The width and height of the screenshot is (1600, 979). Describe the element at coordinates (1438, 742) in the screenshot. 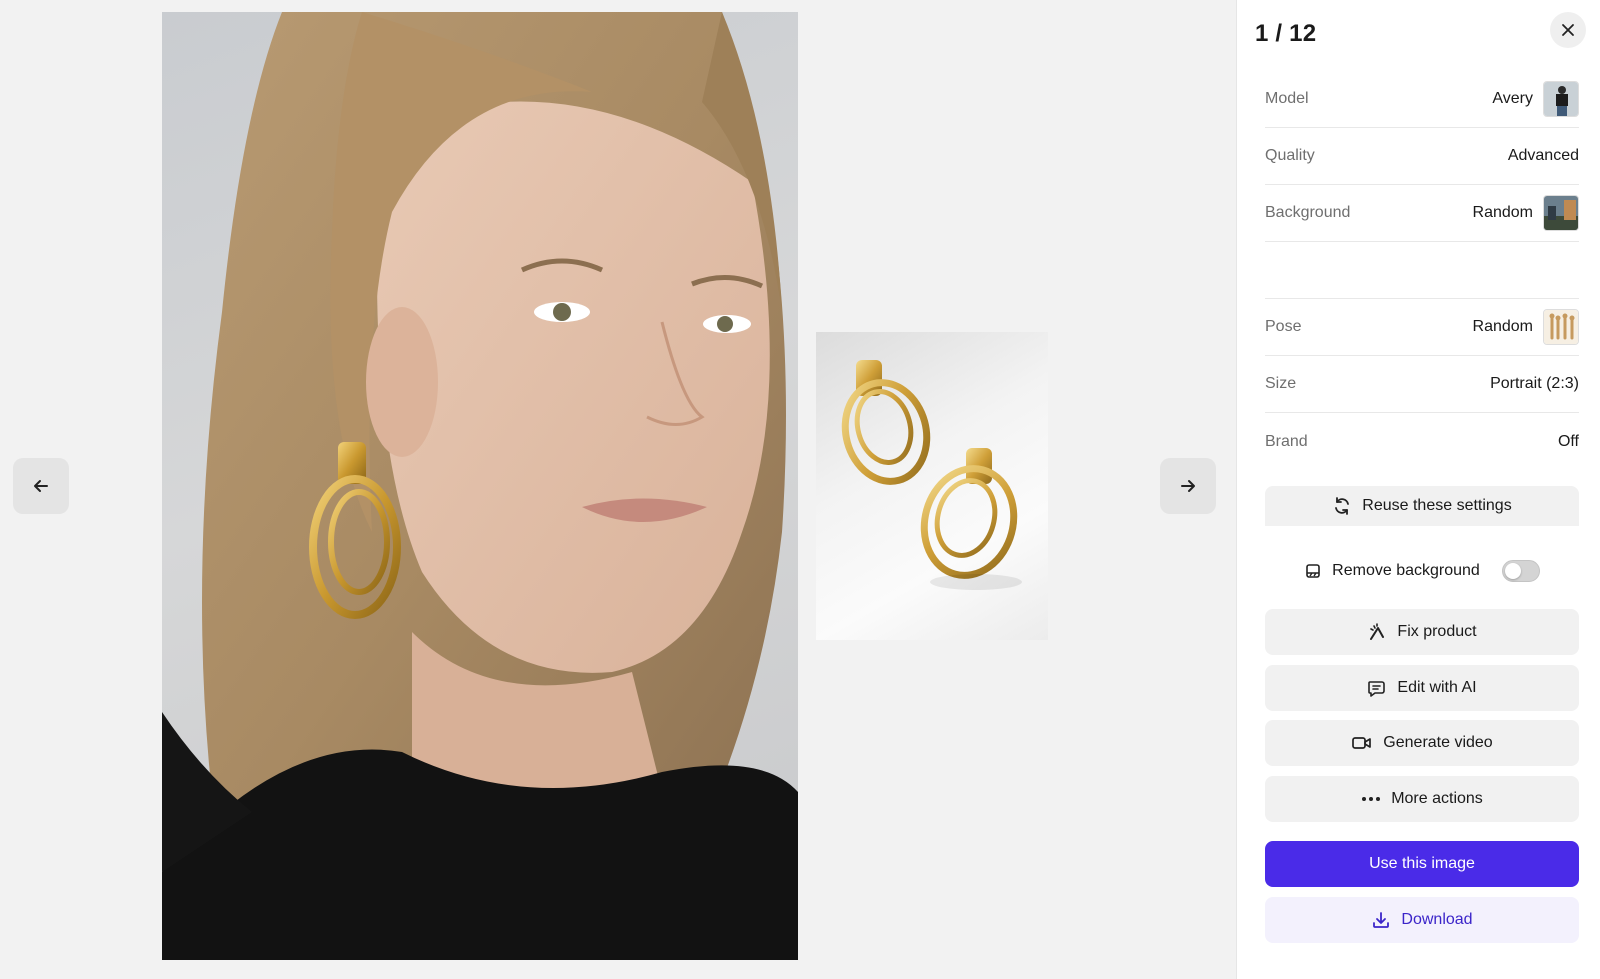

I see `generate-video-label: Generate video` at that location.